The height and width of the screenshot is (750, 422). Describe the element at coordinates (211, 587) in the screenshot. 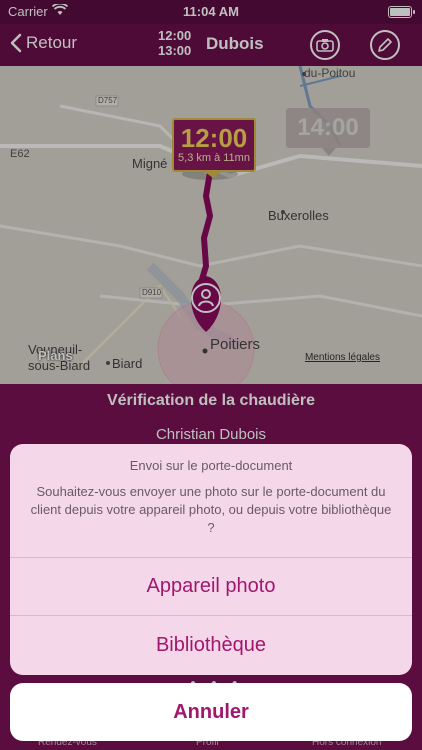

I see `camera-option-button: Appareil photo` at that location.